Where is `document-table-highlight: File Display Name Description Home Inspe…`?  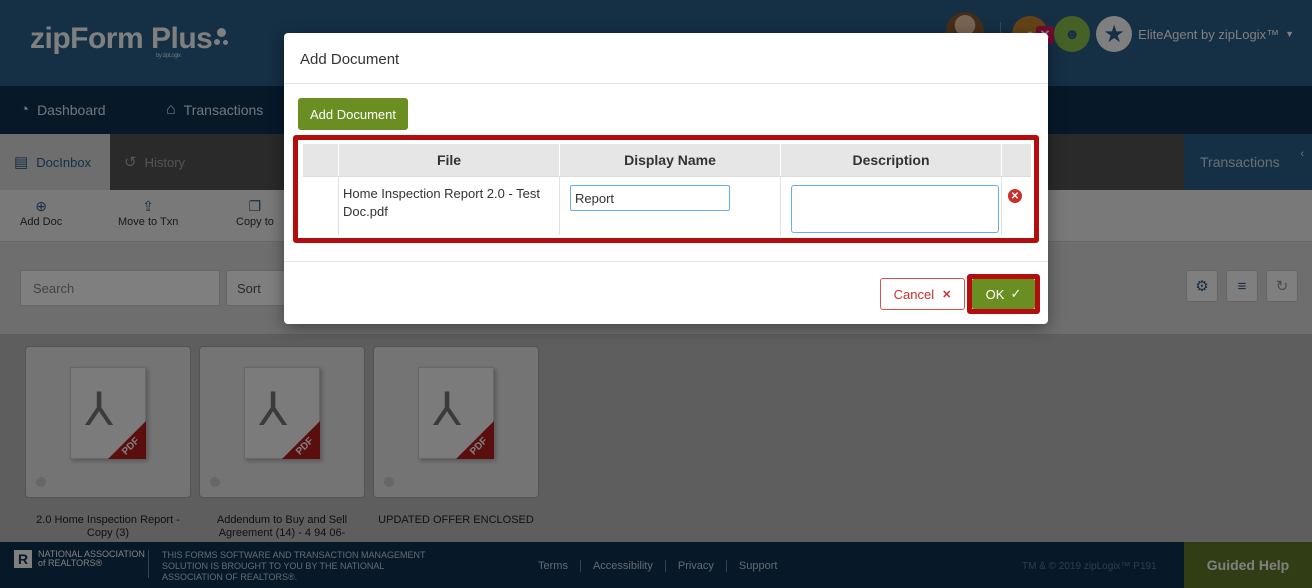
document-table-highlight: File Display Name Description Home Inspe… is located at coordinates (666, 189).